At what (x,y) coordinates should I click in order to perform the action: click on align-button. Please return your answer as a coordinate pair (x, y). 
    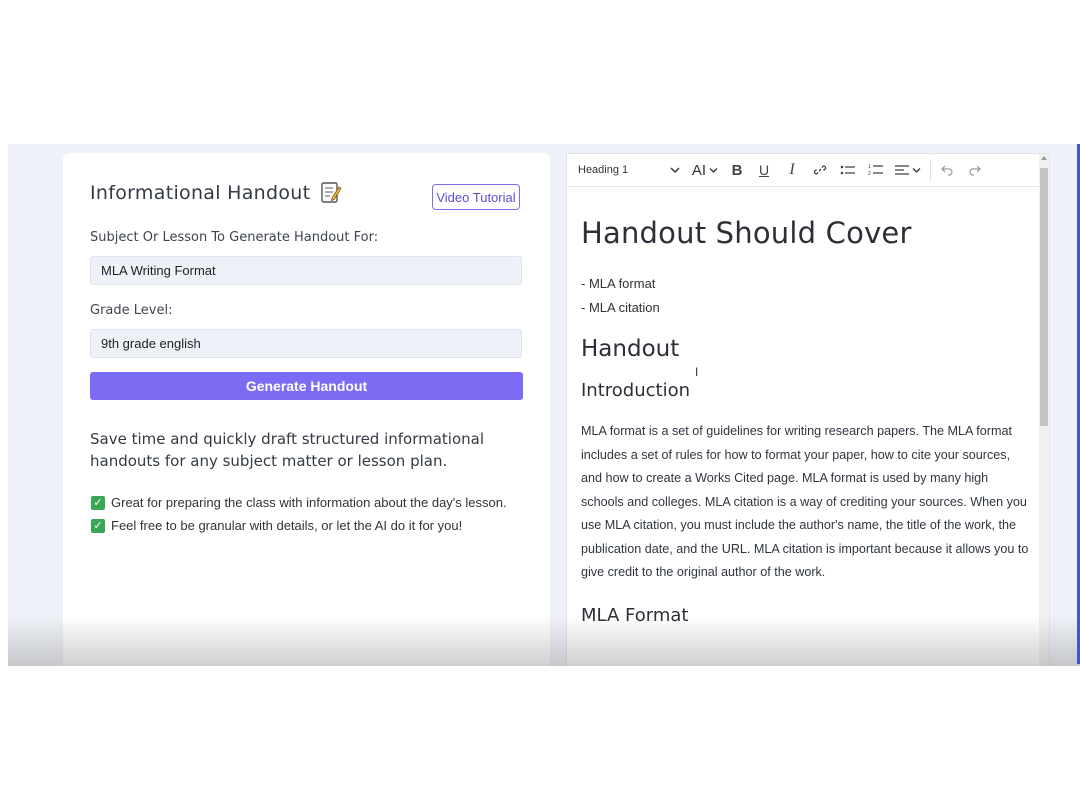
    Looking at the image, I should click on (908, 170).